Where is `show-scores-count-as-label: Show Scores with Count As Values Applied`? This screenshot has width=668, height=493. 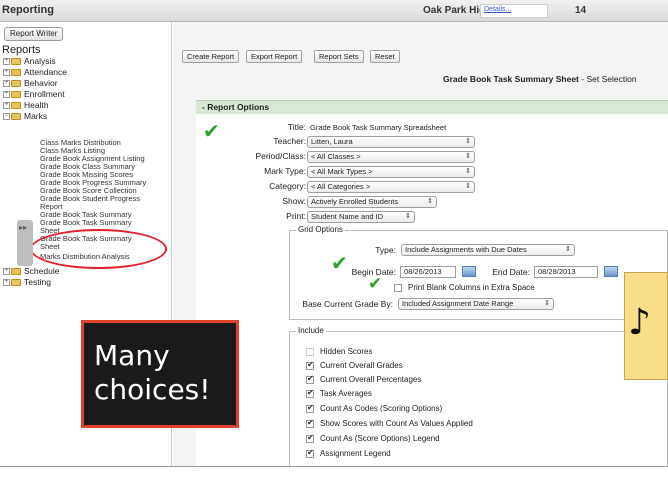
show-scores-count-as-label: Show Scores with Count As Values Applied is located at coordinates (396, 423).